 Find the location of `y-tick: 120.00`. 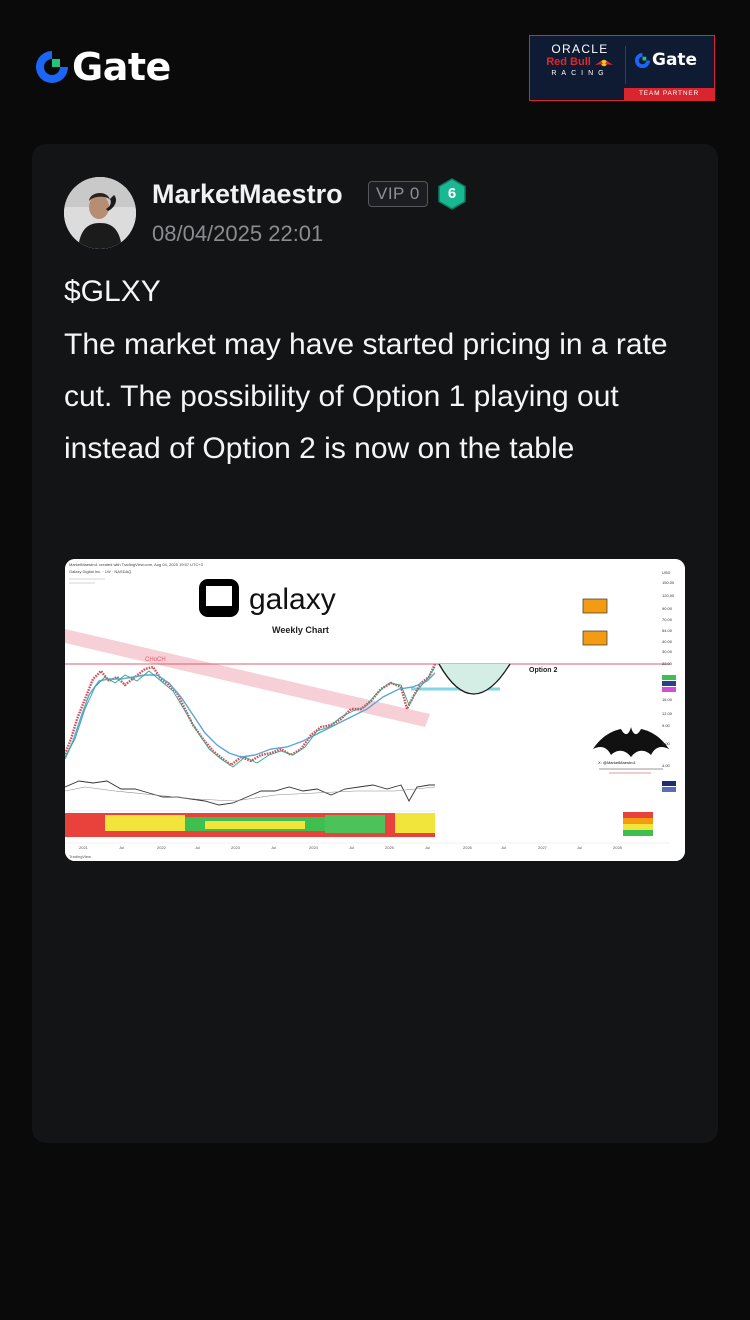

y-tick: 120.00 is located at coordinates (668, 595).